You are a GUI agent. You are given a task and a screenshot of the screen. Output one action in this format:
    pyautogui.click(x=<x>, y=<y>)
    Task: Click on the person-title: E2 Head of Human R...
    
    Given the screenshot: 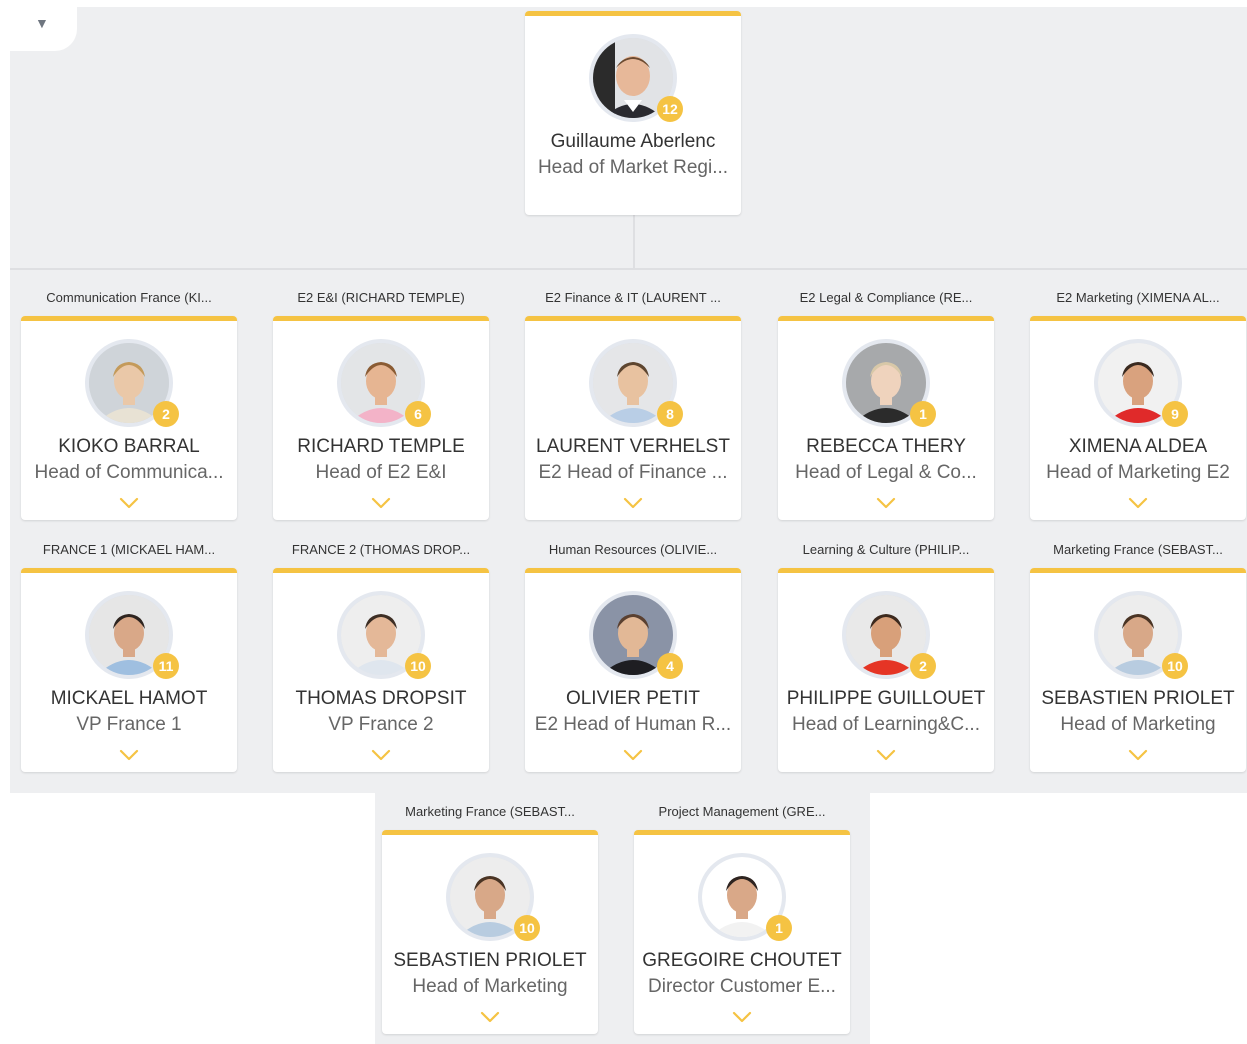 What is the action you would take?
    pyautogui.click(x=633, y=724)
    